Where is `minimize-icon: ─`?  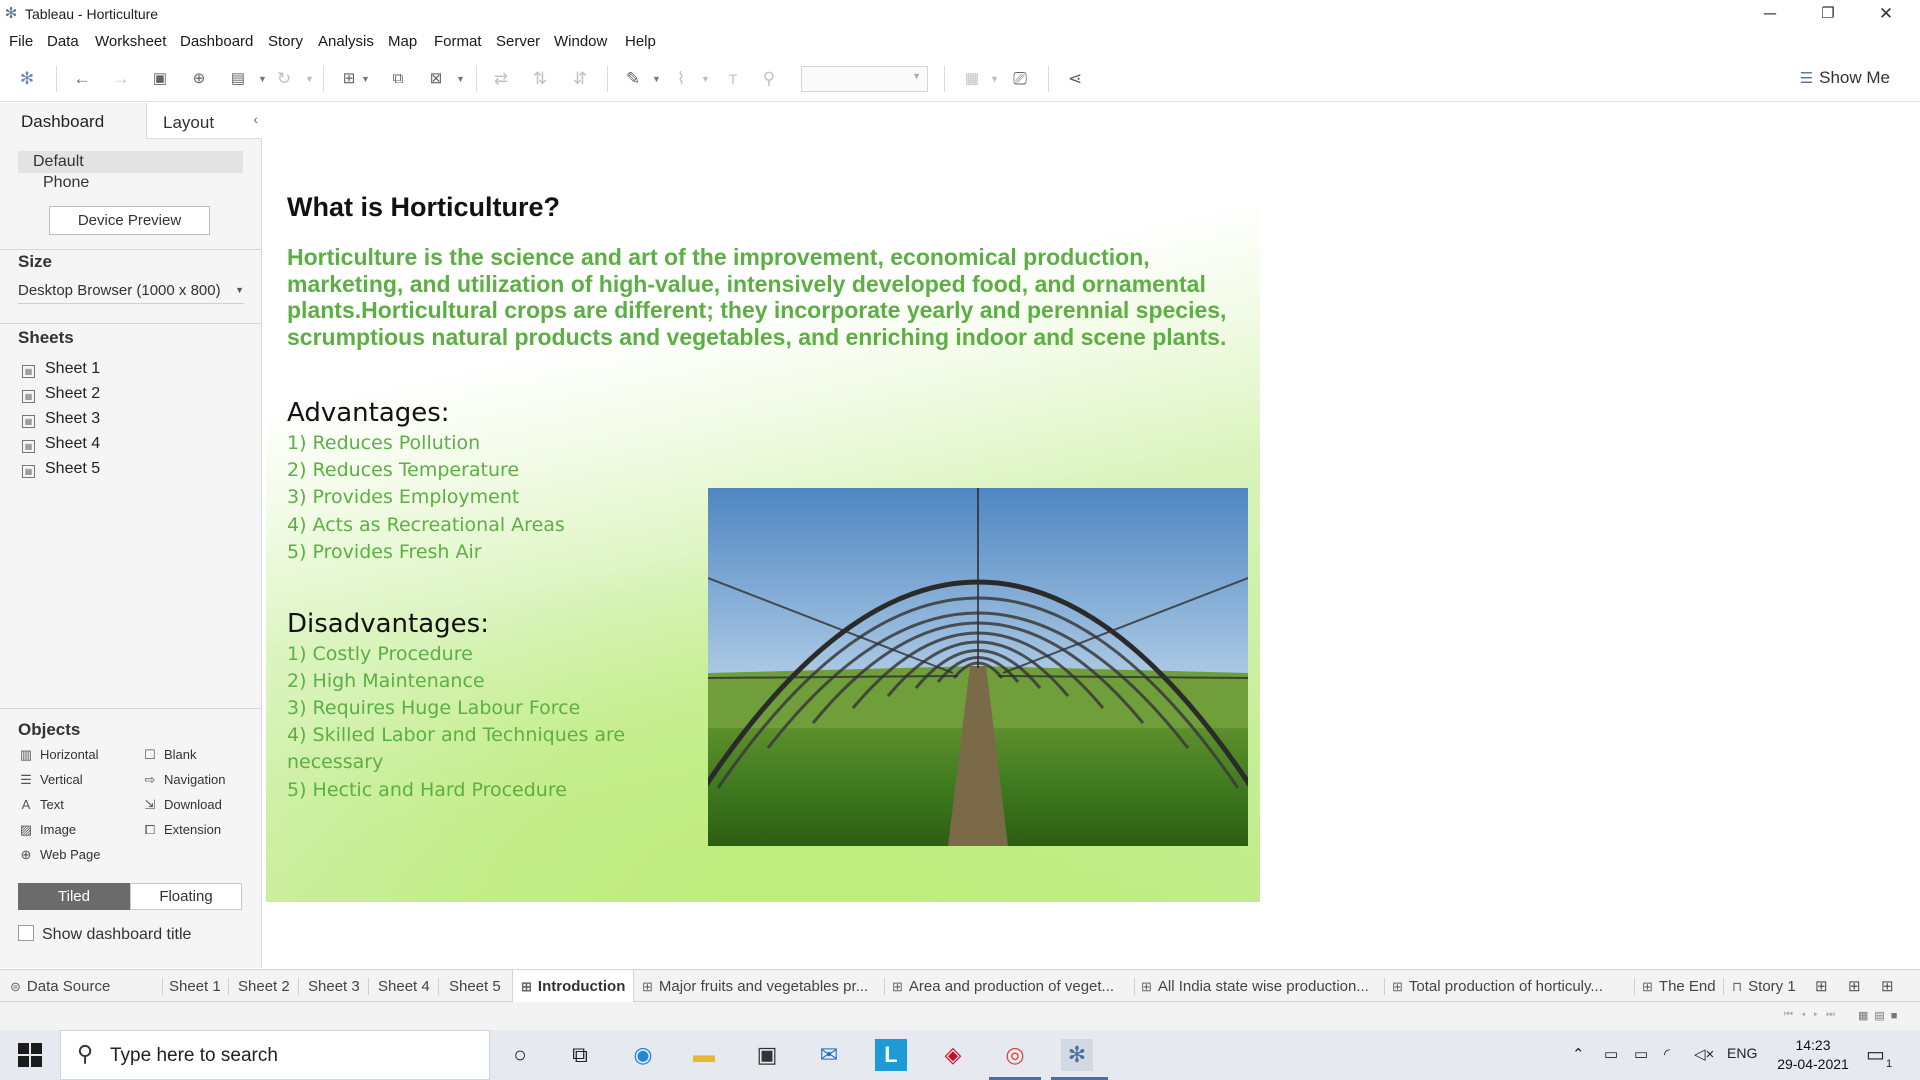
minimize-icon: ─ is located at coordinates (1770, 14).